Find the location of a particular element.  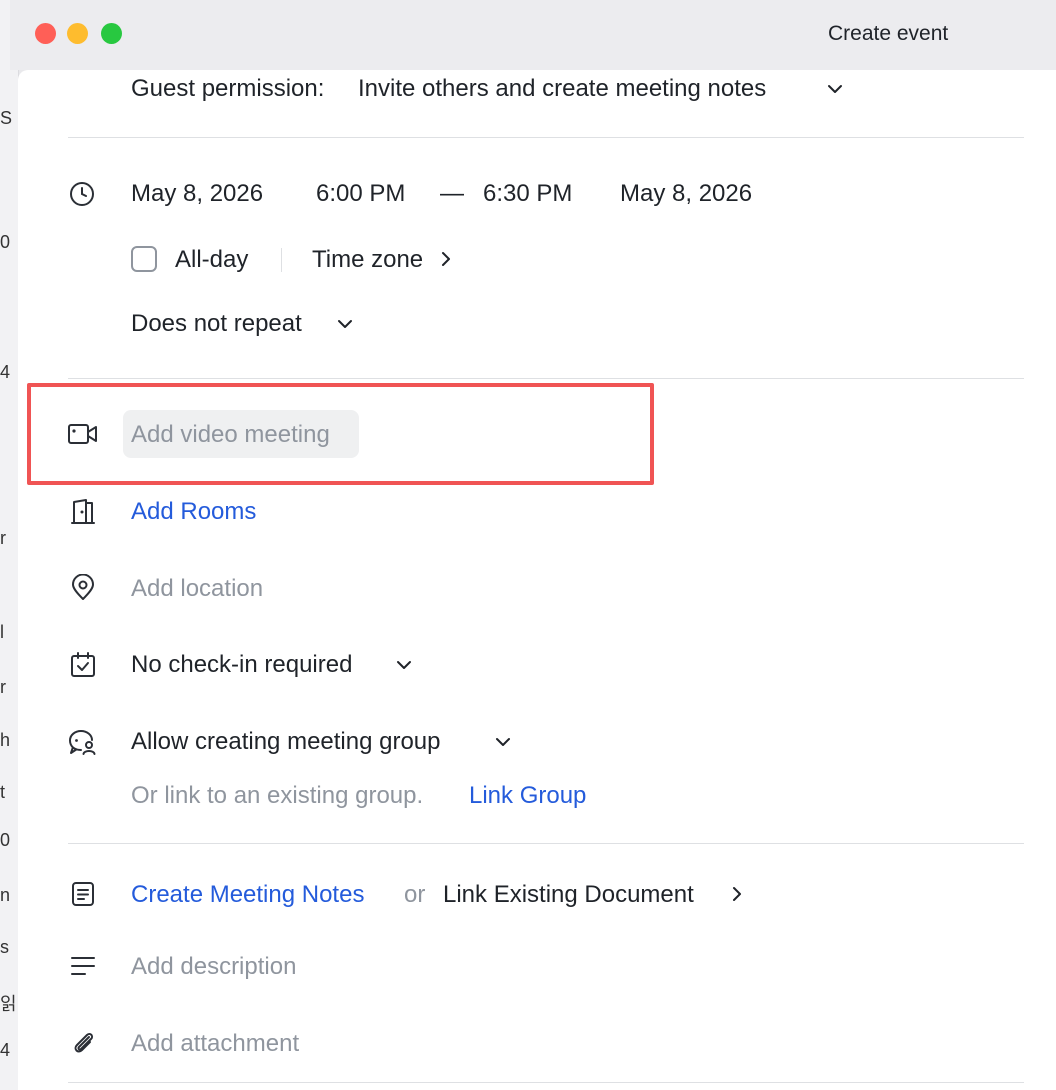

location-pin-icon is located at coordinates (83, 587).